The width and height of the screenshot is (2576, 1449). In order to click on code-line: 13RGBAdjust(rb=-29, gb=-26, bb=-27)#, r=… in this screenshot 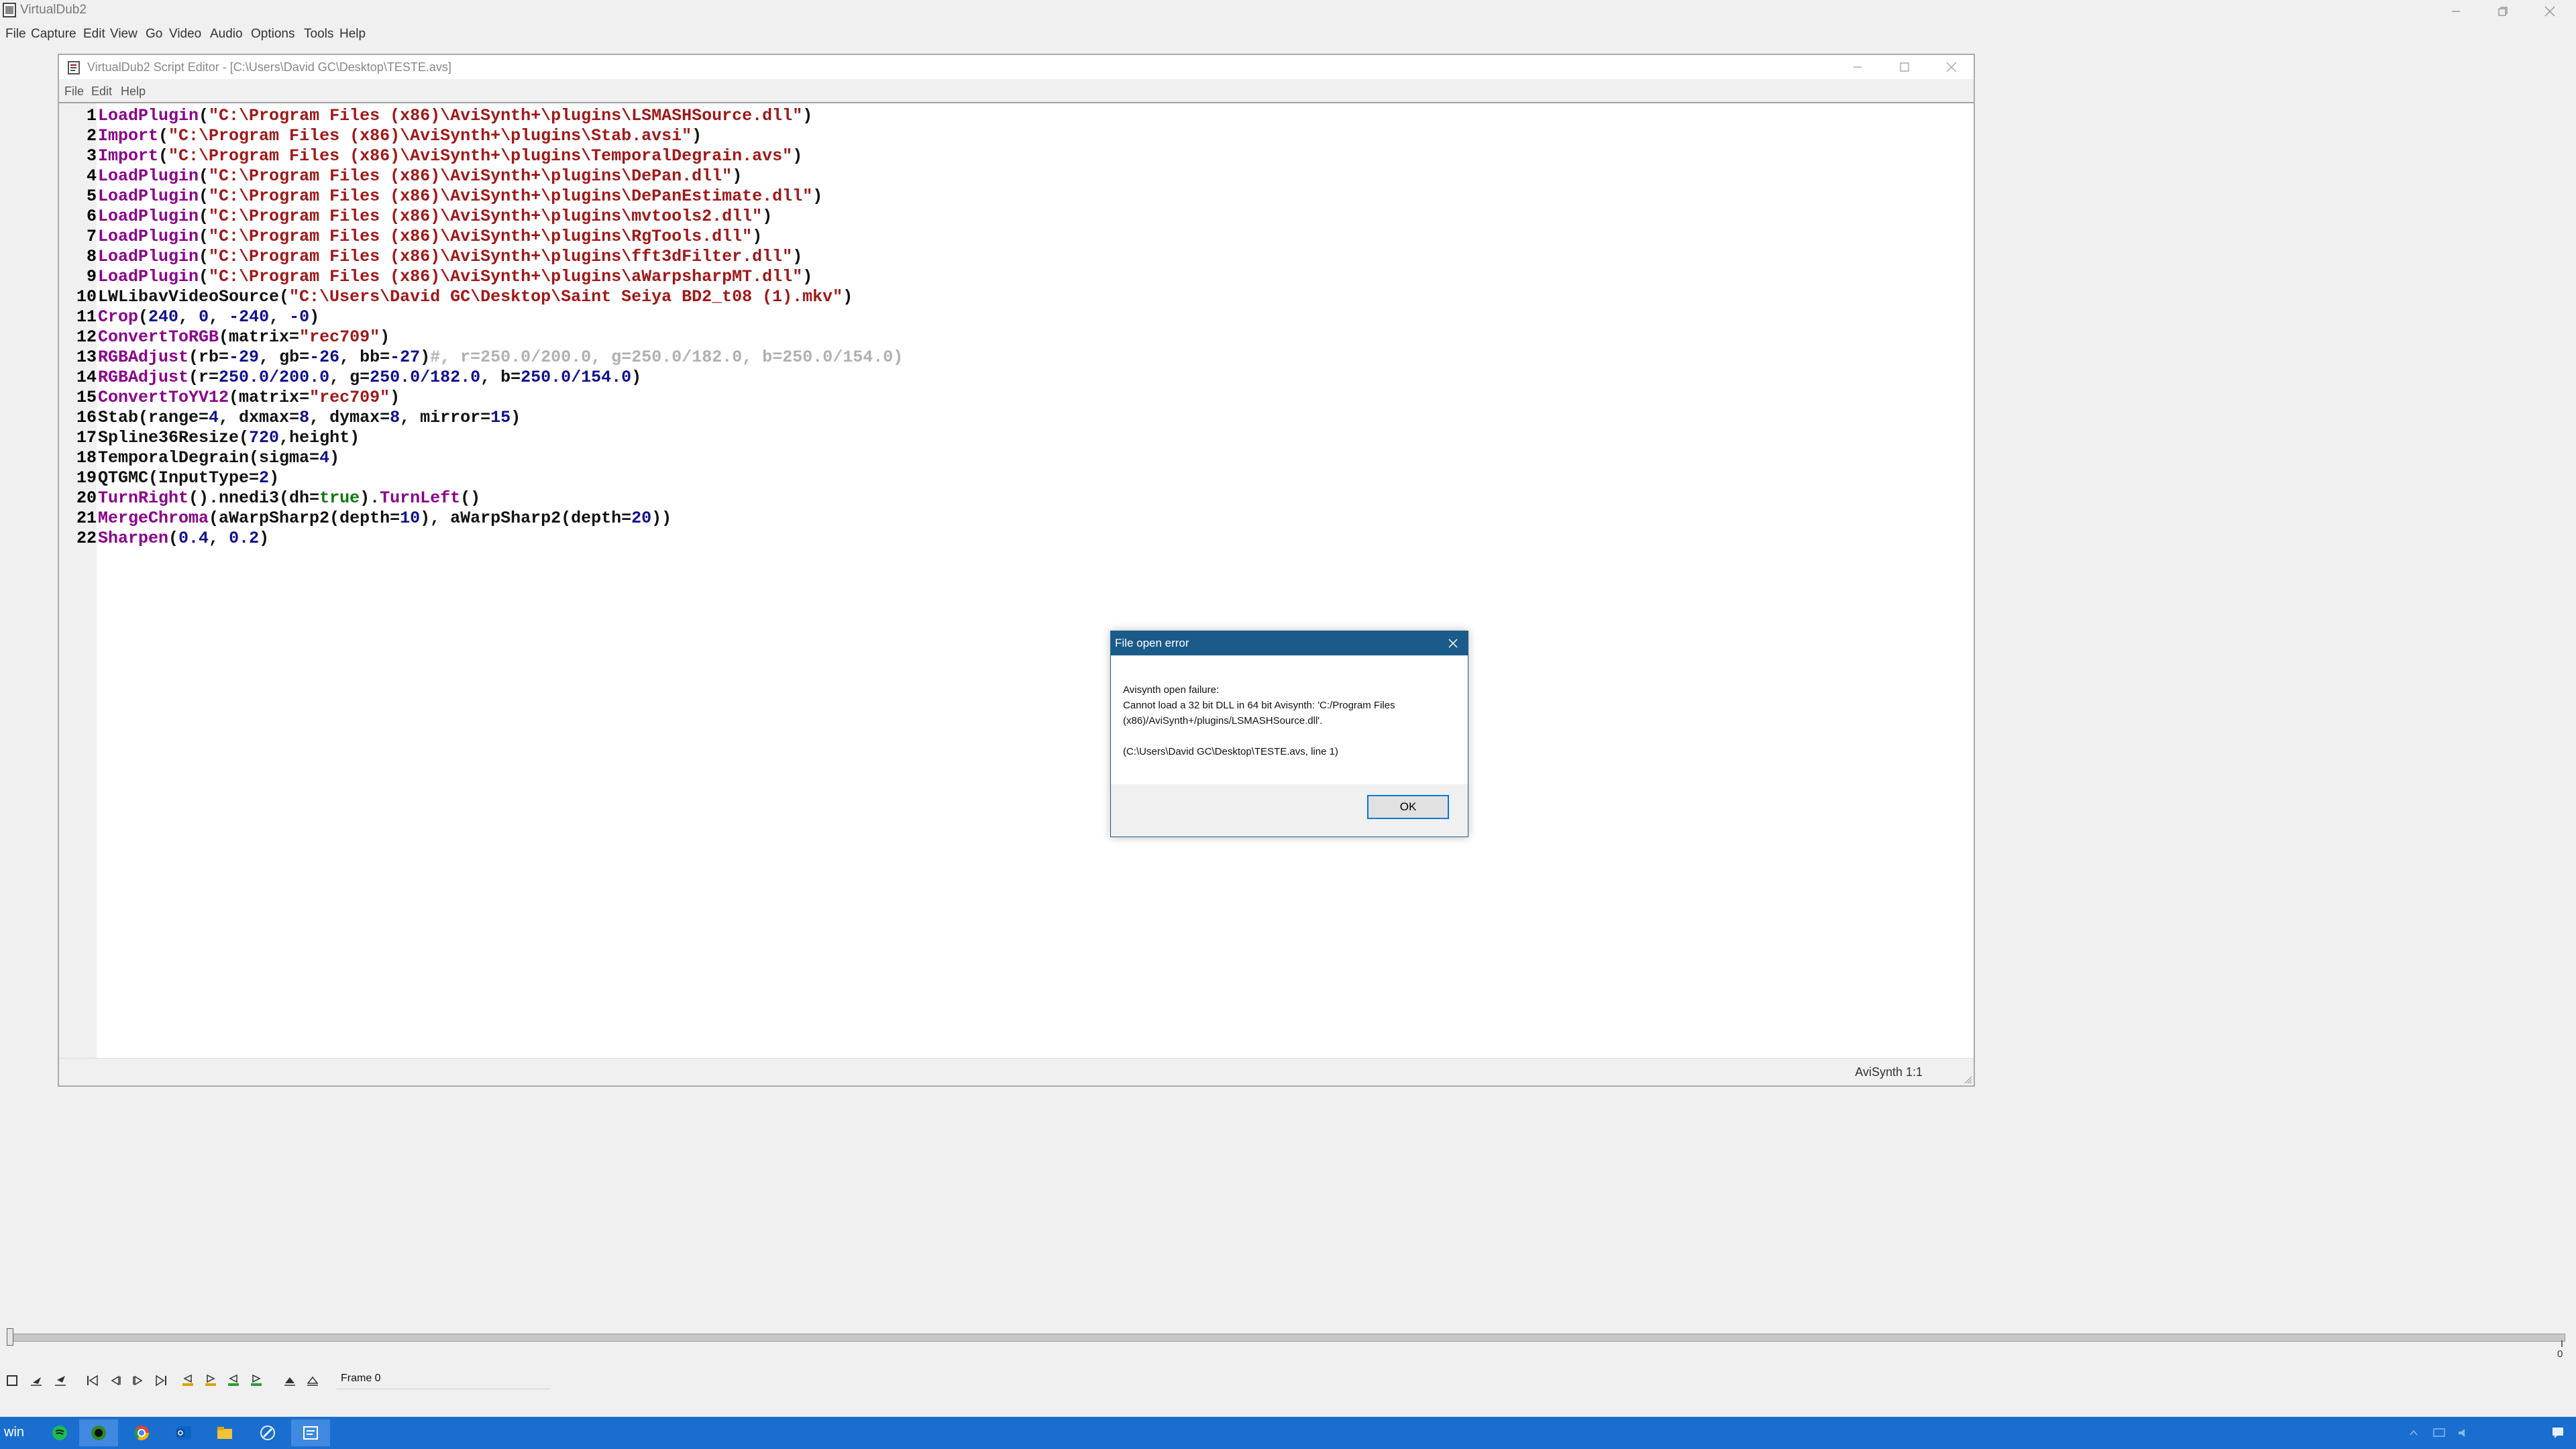, I will do `click(481, 357)`.